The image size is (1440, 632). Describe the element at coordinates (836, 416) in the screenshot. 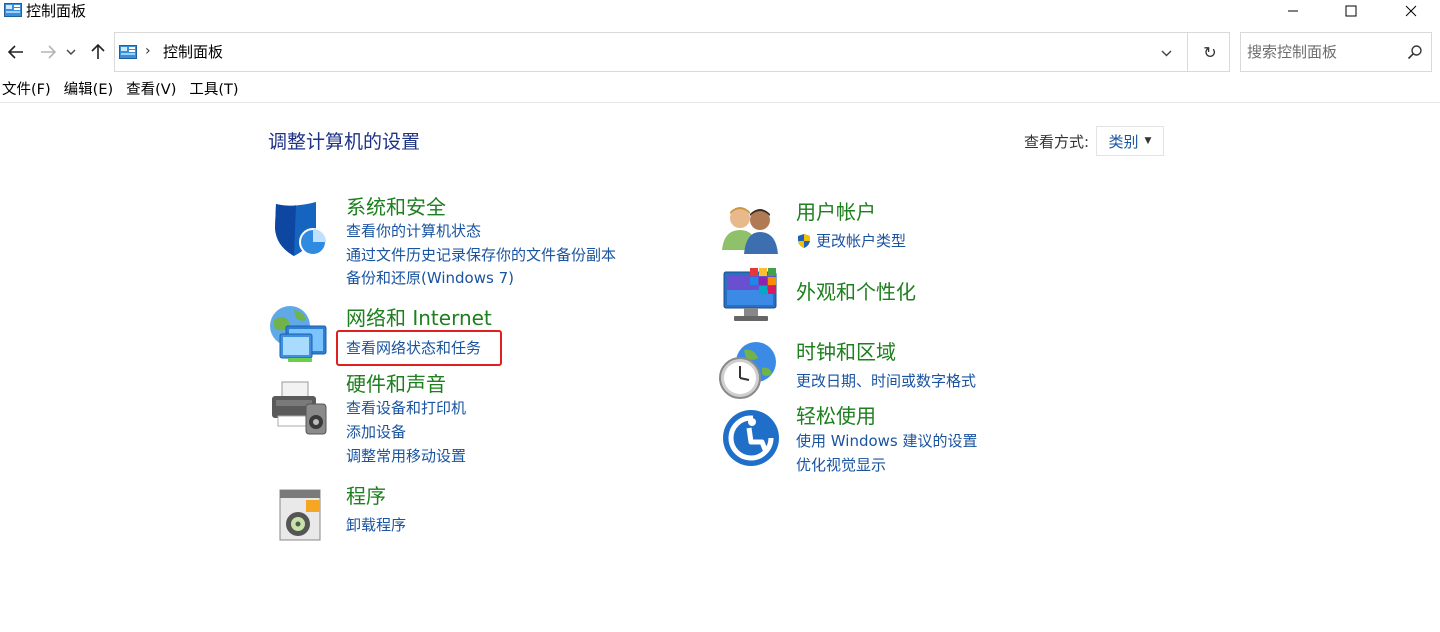

I see `category-ease-of-access: 轻松使用` at that location.